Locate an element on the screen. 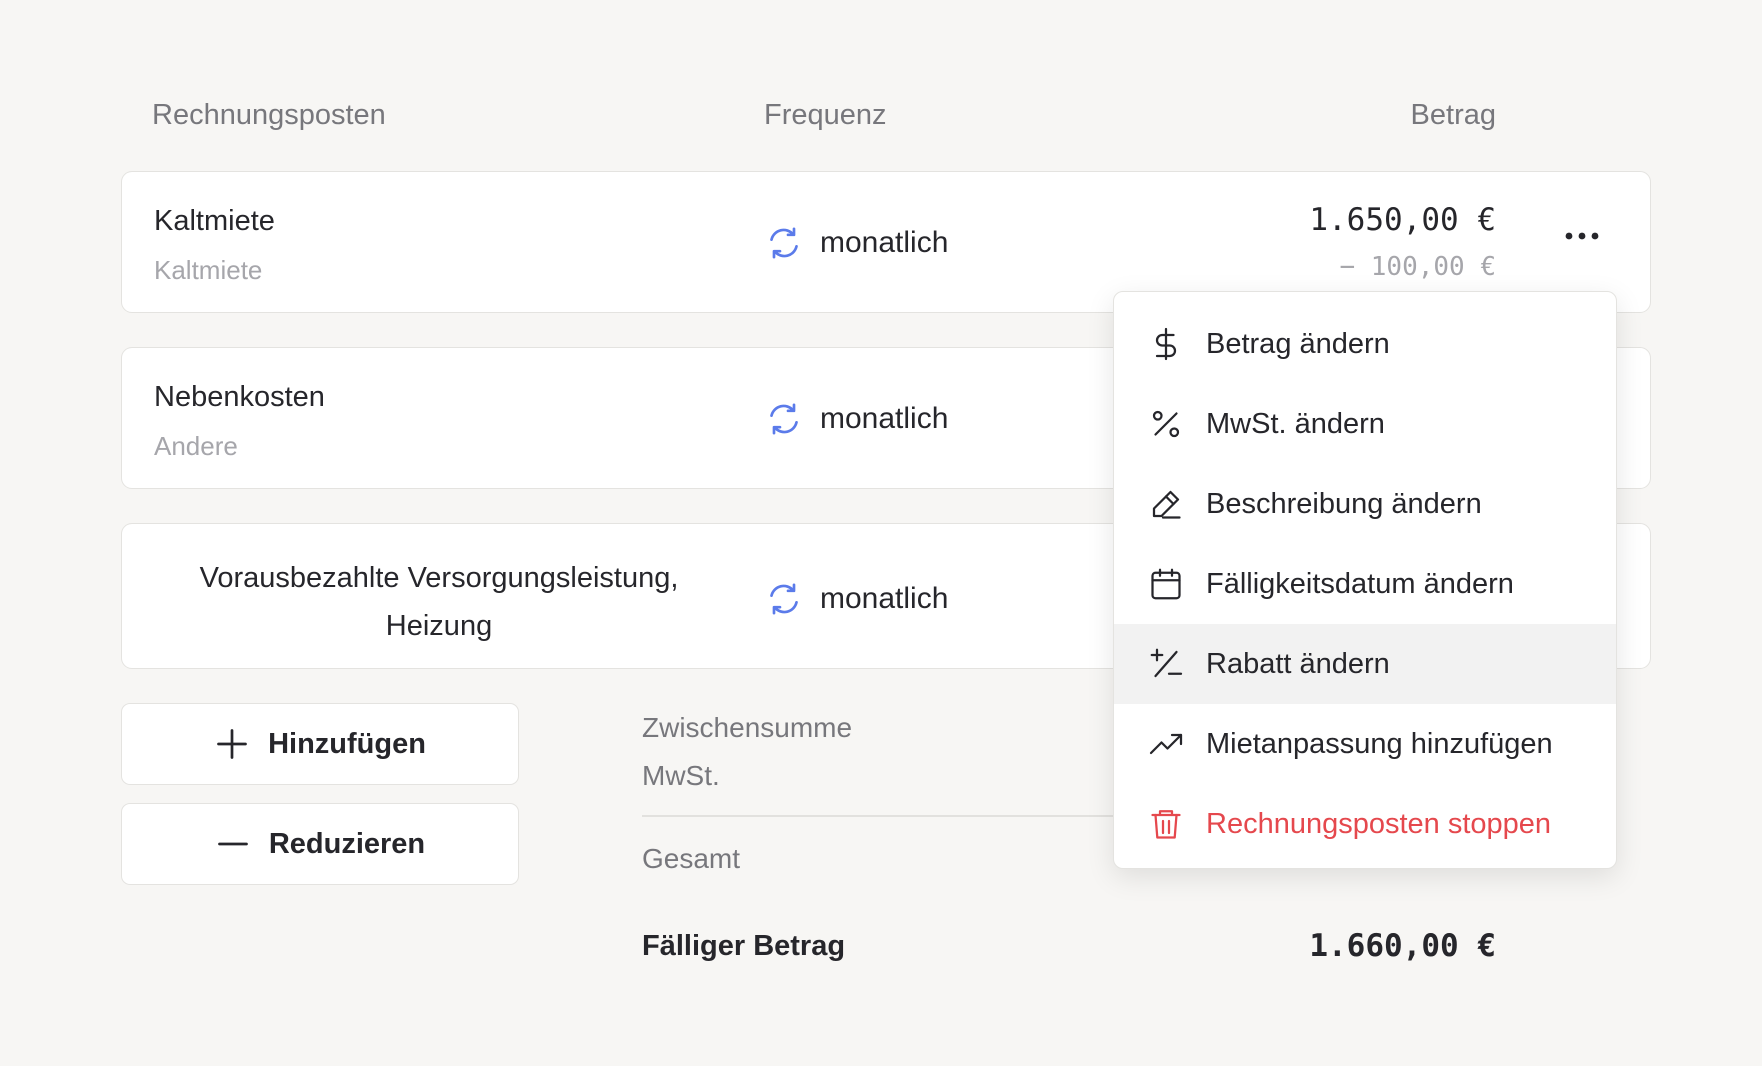 The width and height of the screenshot is (1762, 1066). menu-item-change-due-date: Fälligkeitsdatum ändern is located at coordinates (1365, 584).